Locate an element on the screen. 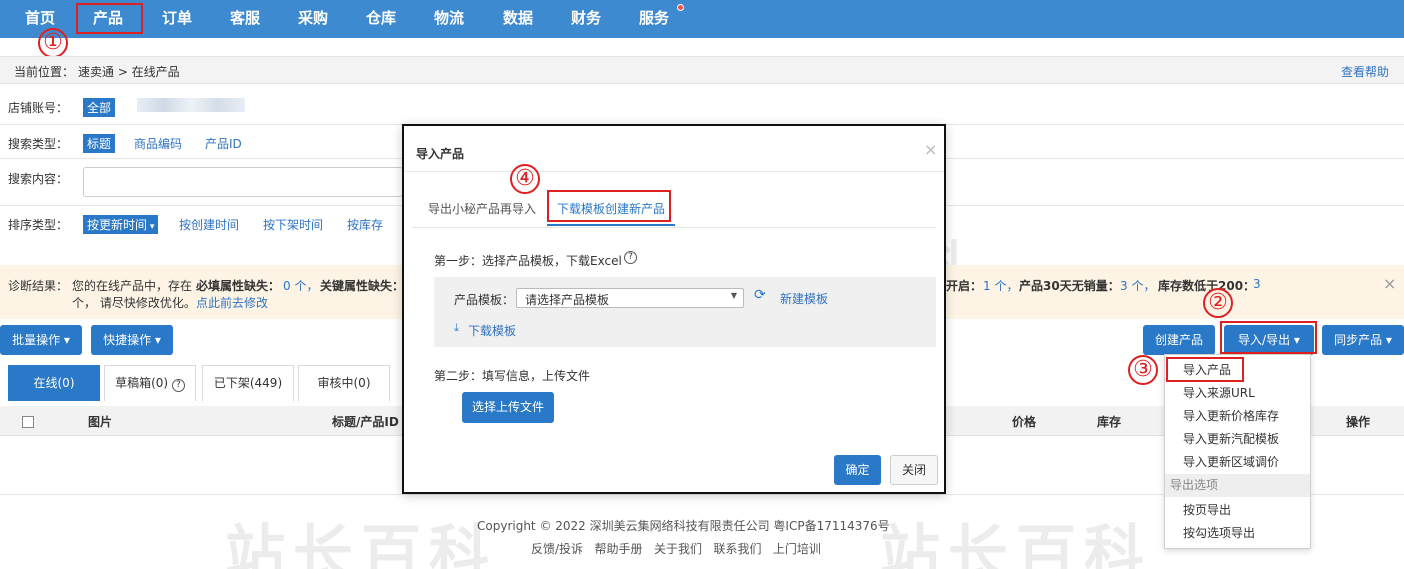 The width and height of the screenshot is (1404, 569). highlight-product-nav is located at coordinates (109, 18).